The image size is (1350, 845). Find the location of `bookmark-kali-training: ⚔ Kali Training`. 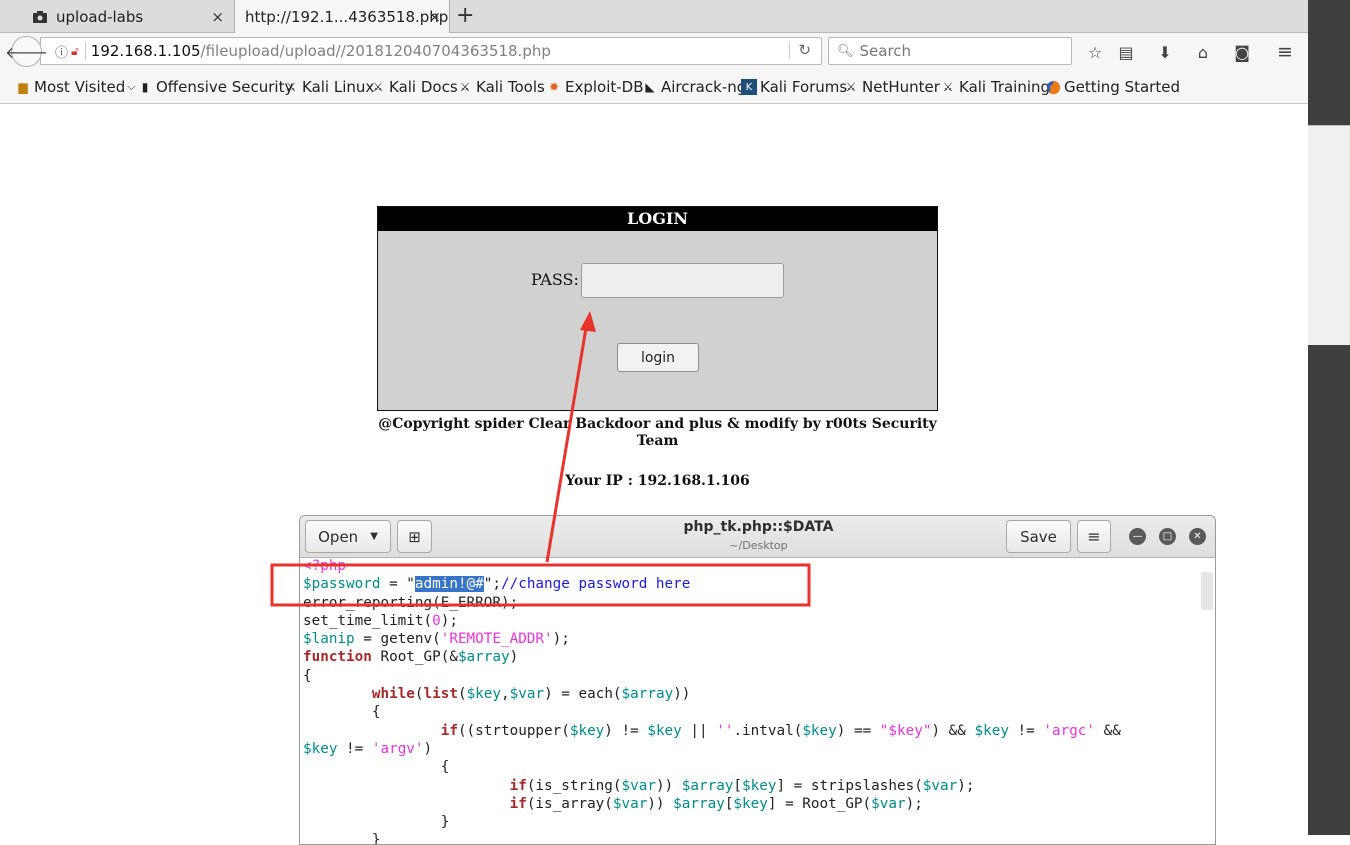

bookmark-kali-training: ⚔ Kali Training is located at coordinates (995, 87).